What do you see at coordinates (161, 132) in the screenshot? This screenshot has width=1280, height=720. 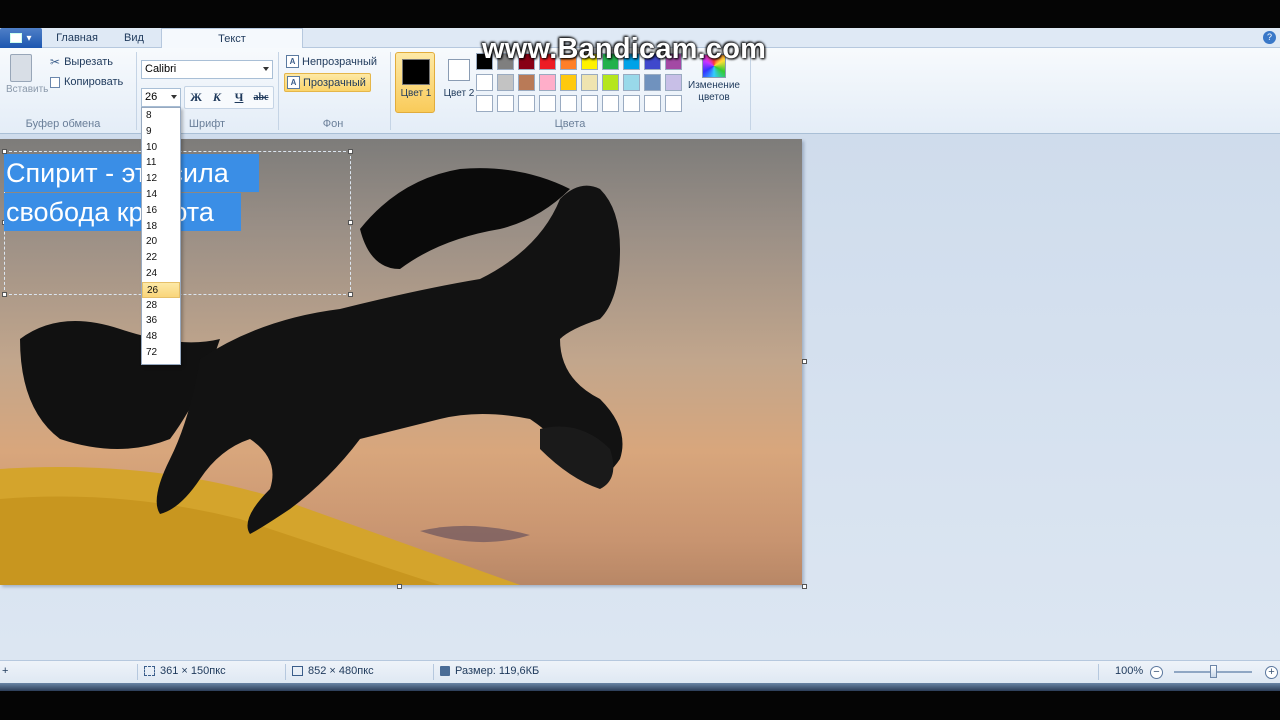 I see `font-size-option: 9` at bounding box center [161, 132].